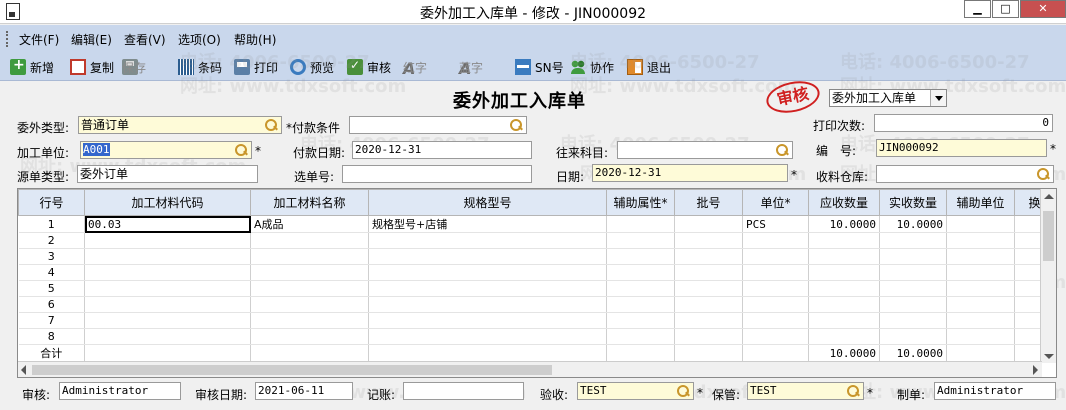 The height and width of the screenshot is (410, 1066). Describe the element at coordinates (32, 67) in the screenshot. I see `new-button: 新增` at that location.